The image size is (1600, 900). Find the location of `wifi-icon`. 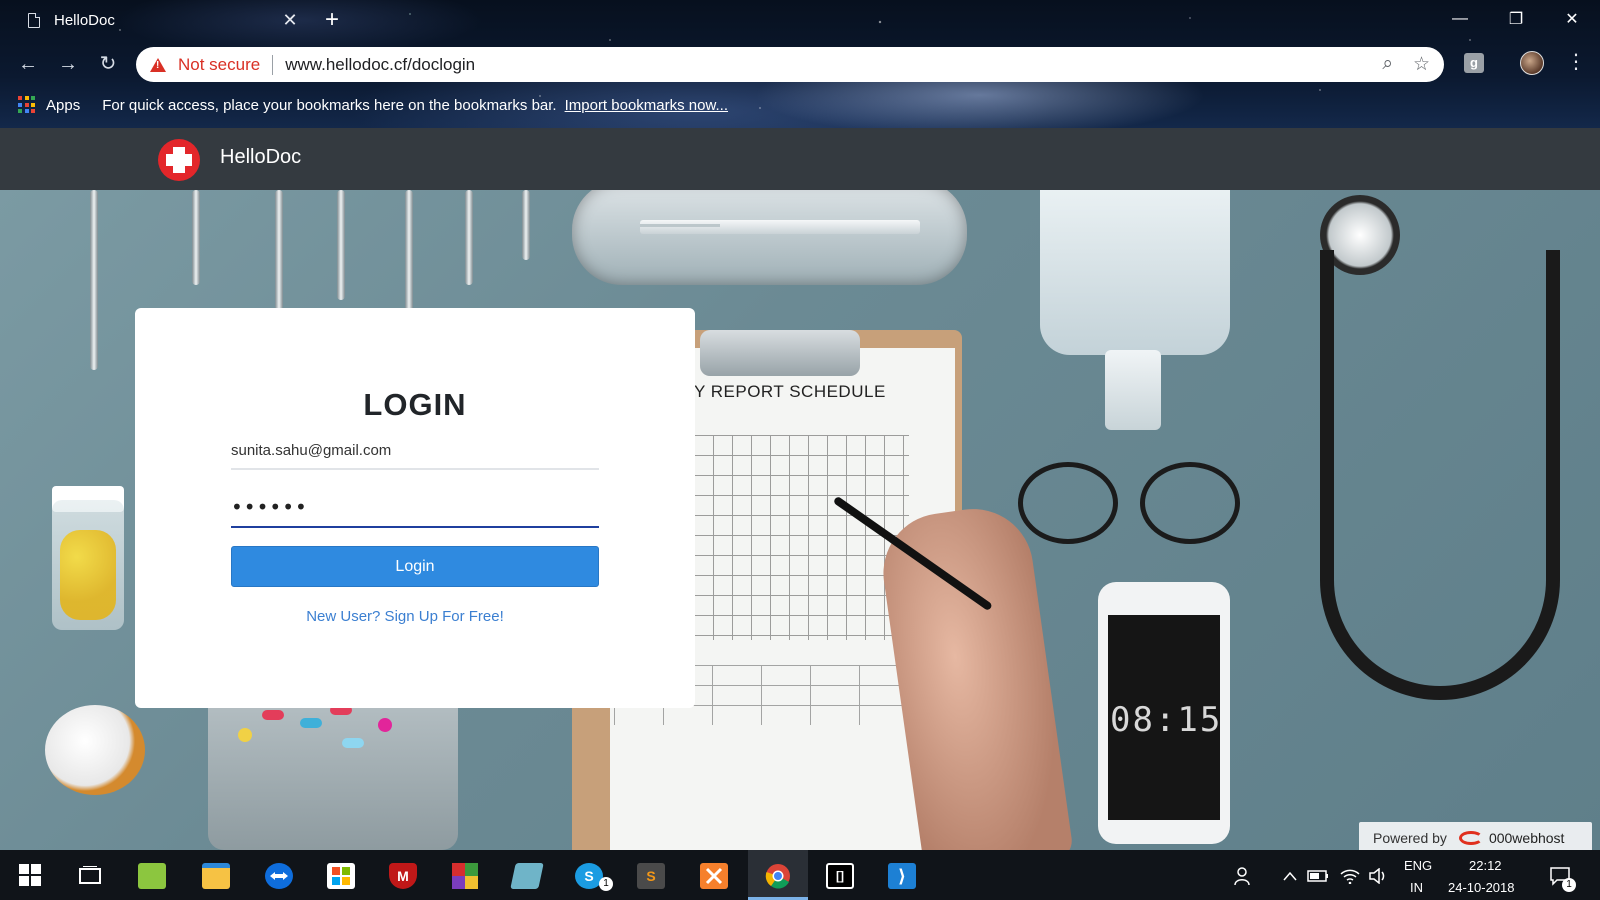

wifi-icon is located at coordinates (1350, 876).